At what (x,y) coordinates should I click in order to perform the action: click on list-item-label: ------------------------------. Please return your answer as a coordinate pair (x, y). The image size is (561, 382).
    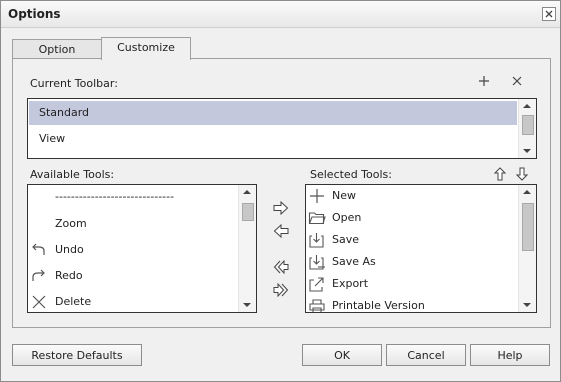
    Looking at the image, I should click on (115, 196).